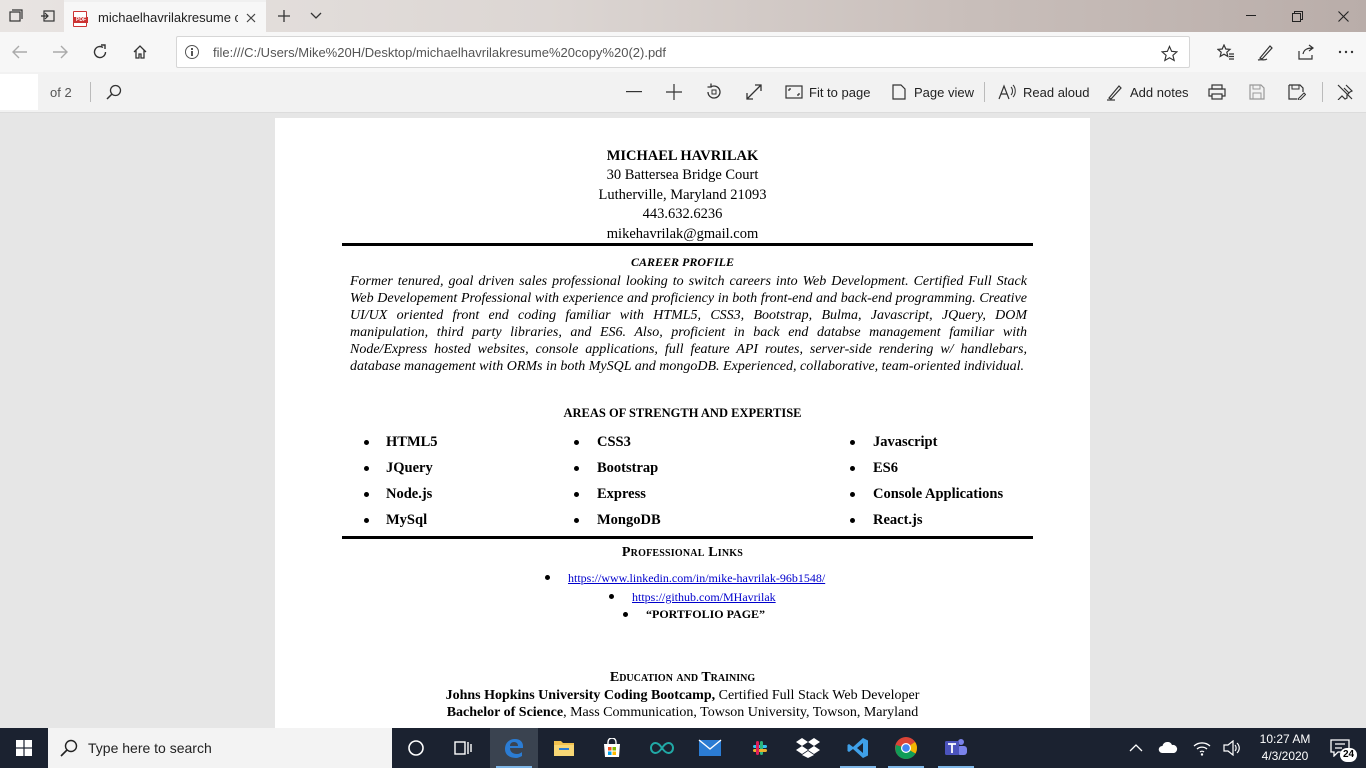  Describe the element at coordinates (714, 92) in the screenshot. I see `rotate-icon` at that location.